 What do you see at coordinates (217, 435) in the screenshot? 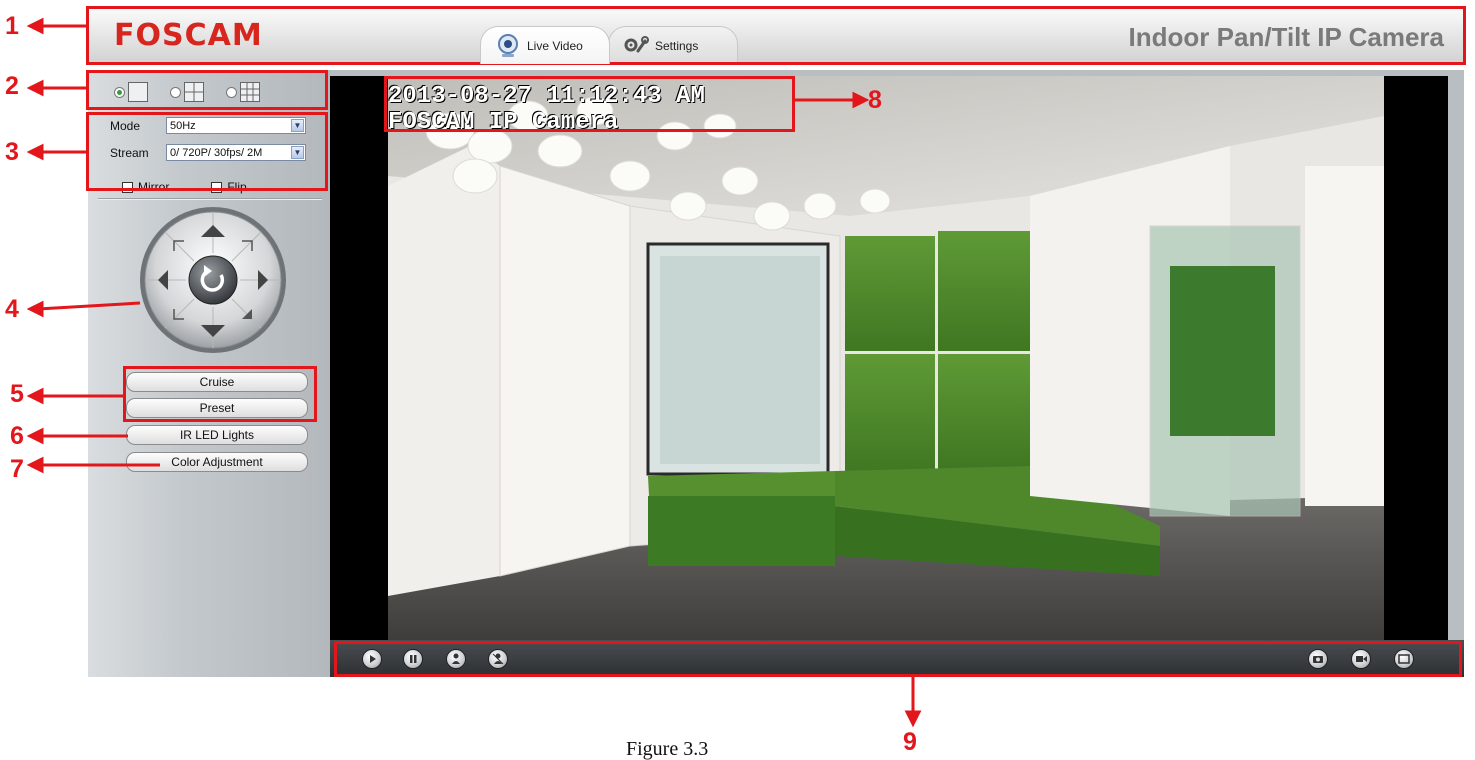
I see `ir-led-lights-button: IR LED Lights` at bounding box center [217, 435].